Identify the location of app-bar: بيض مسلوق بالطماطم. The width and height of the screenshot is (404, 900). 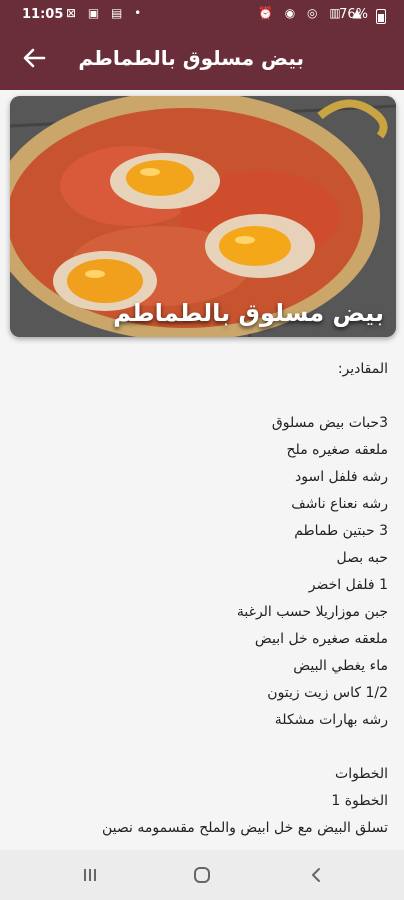
(202, 60).